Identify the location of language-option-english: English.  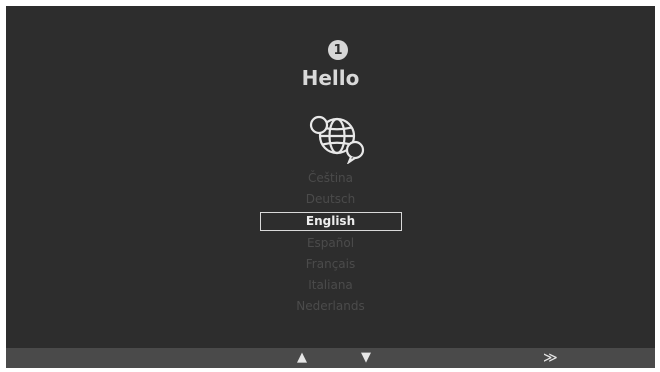
(330, 221).